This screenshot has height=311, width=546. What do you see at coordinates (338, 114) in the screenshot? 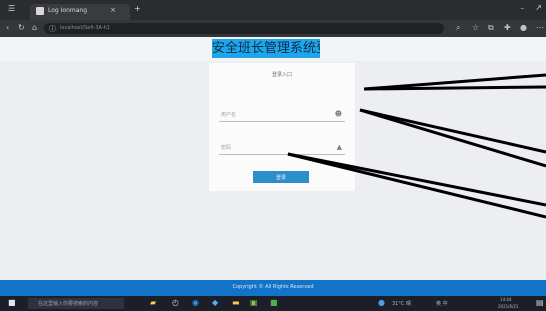
I see `user-icon: ☻` at bounding box center [338, 114].